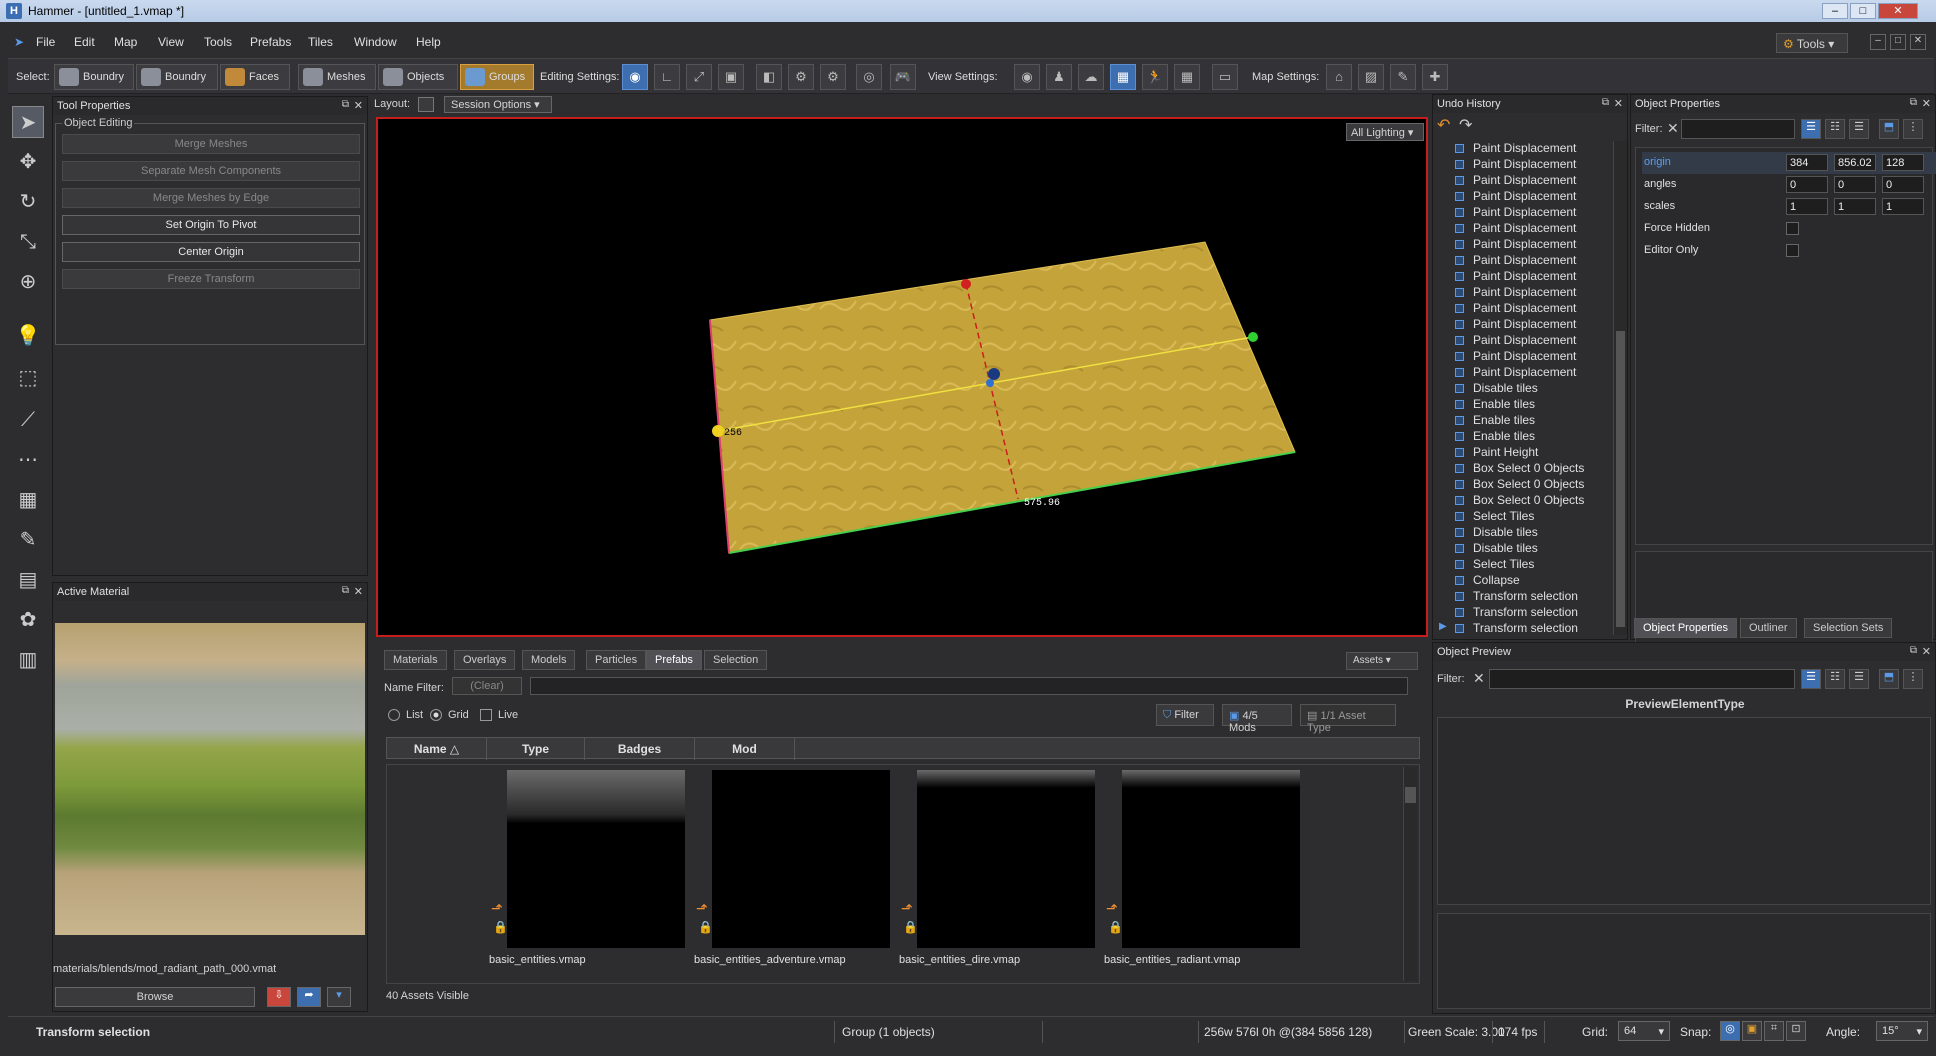  What do you see at coordinates (549, 660) in the screenshot?
I see `tab-models: Models` at bounding box center [549, 660].